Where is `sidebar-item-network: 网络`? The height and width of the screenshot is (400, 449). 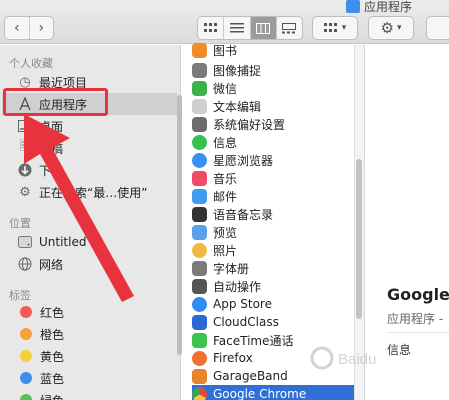
sidebar-item-network: 网络 is located at coordinates (89, 264).